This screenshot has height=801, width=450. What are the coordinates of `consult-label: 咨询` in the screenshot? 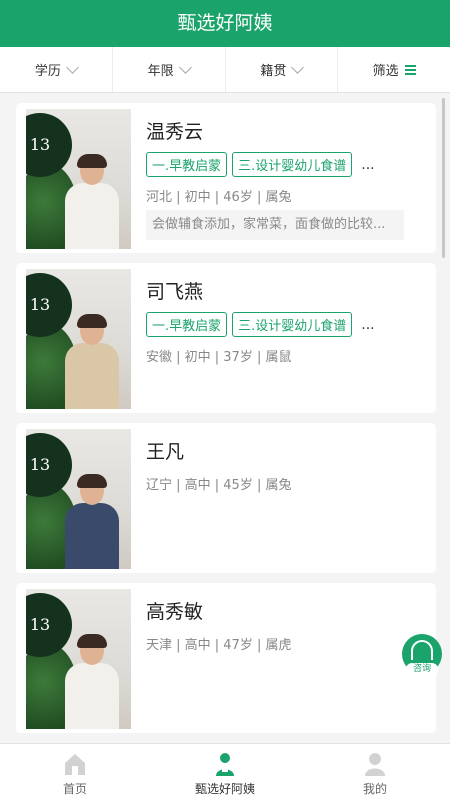 It's located at (422, 669).